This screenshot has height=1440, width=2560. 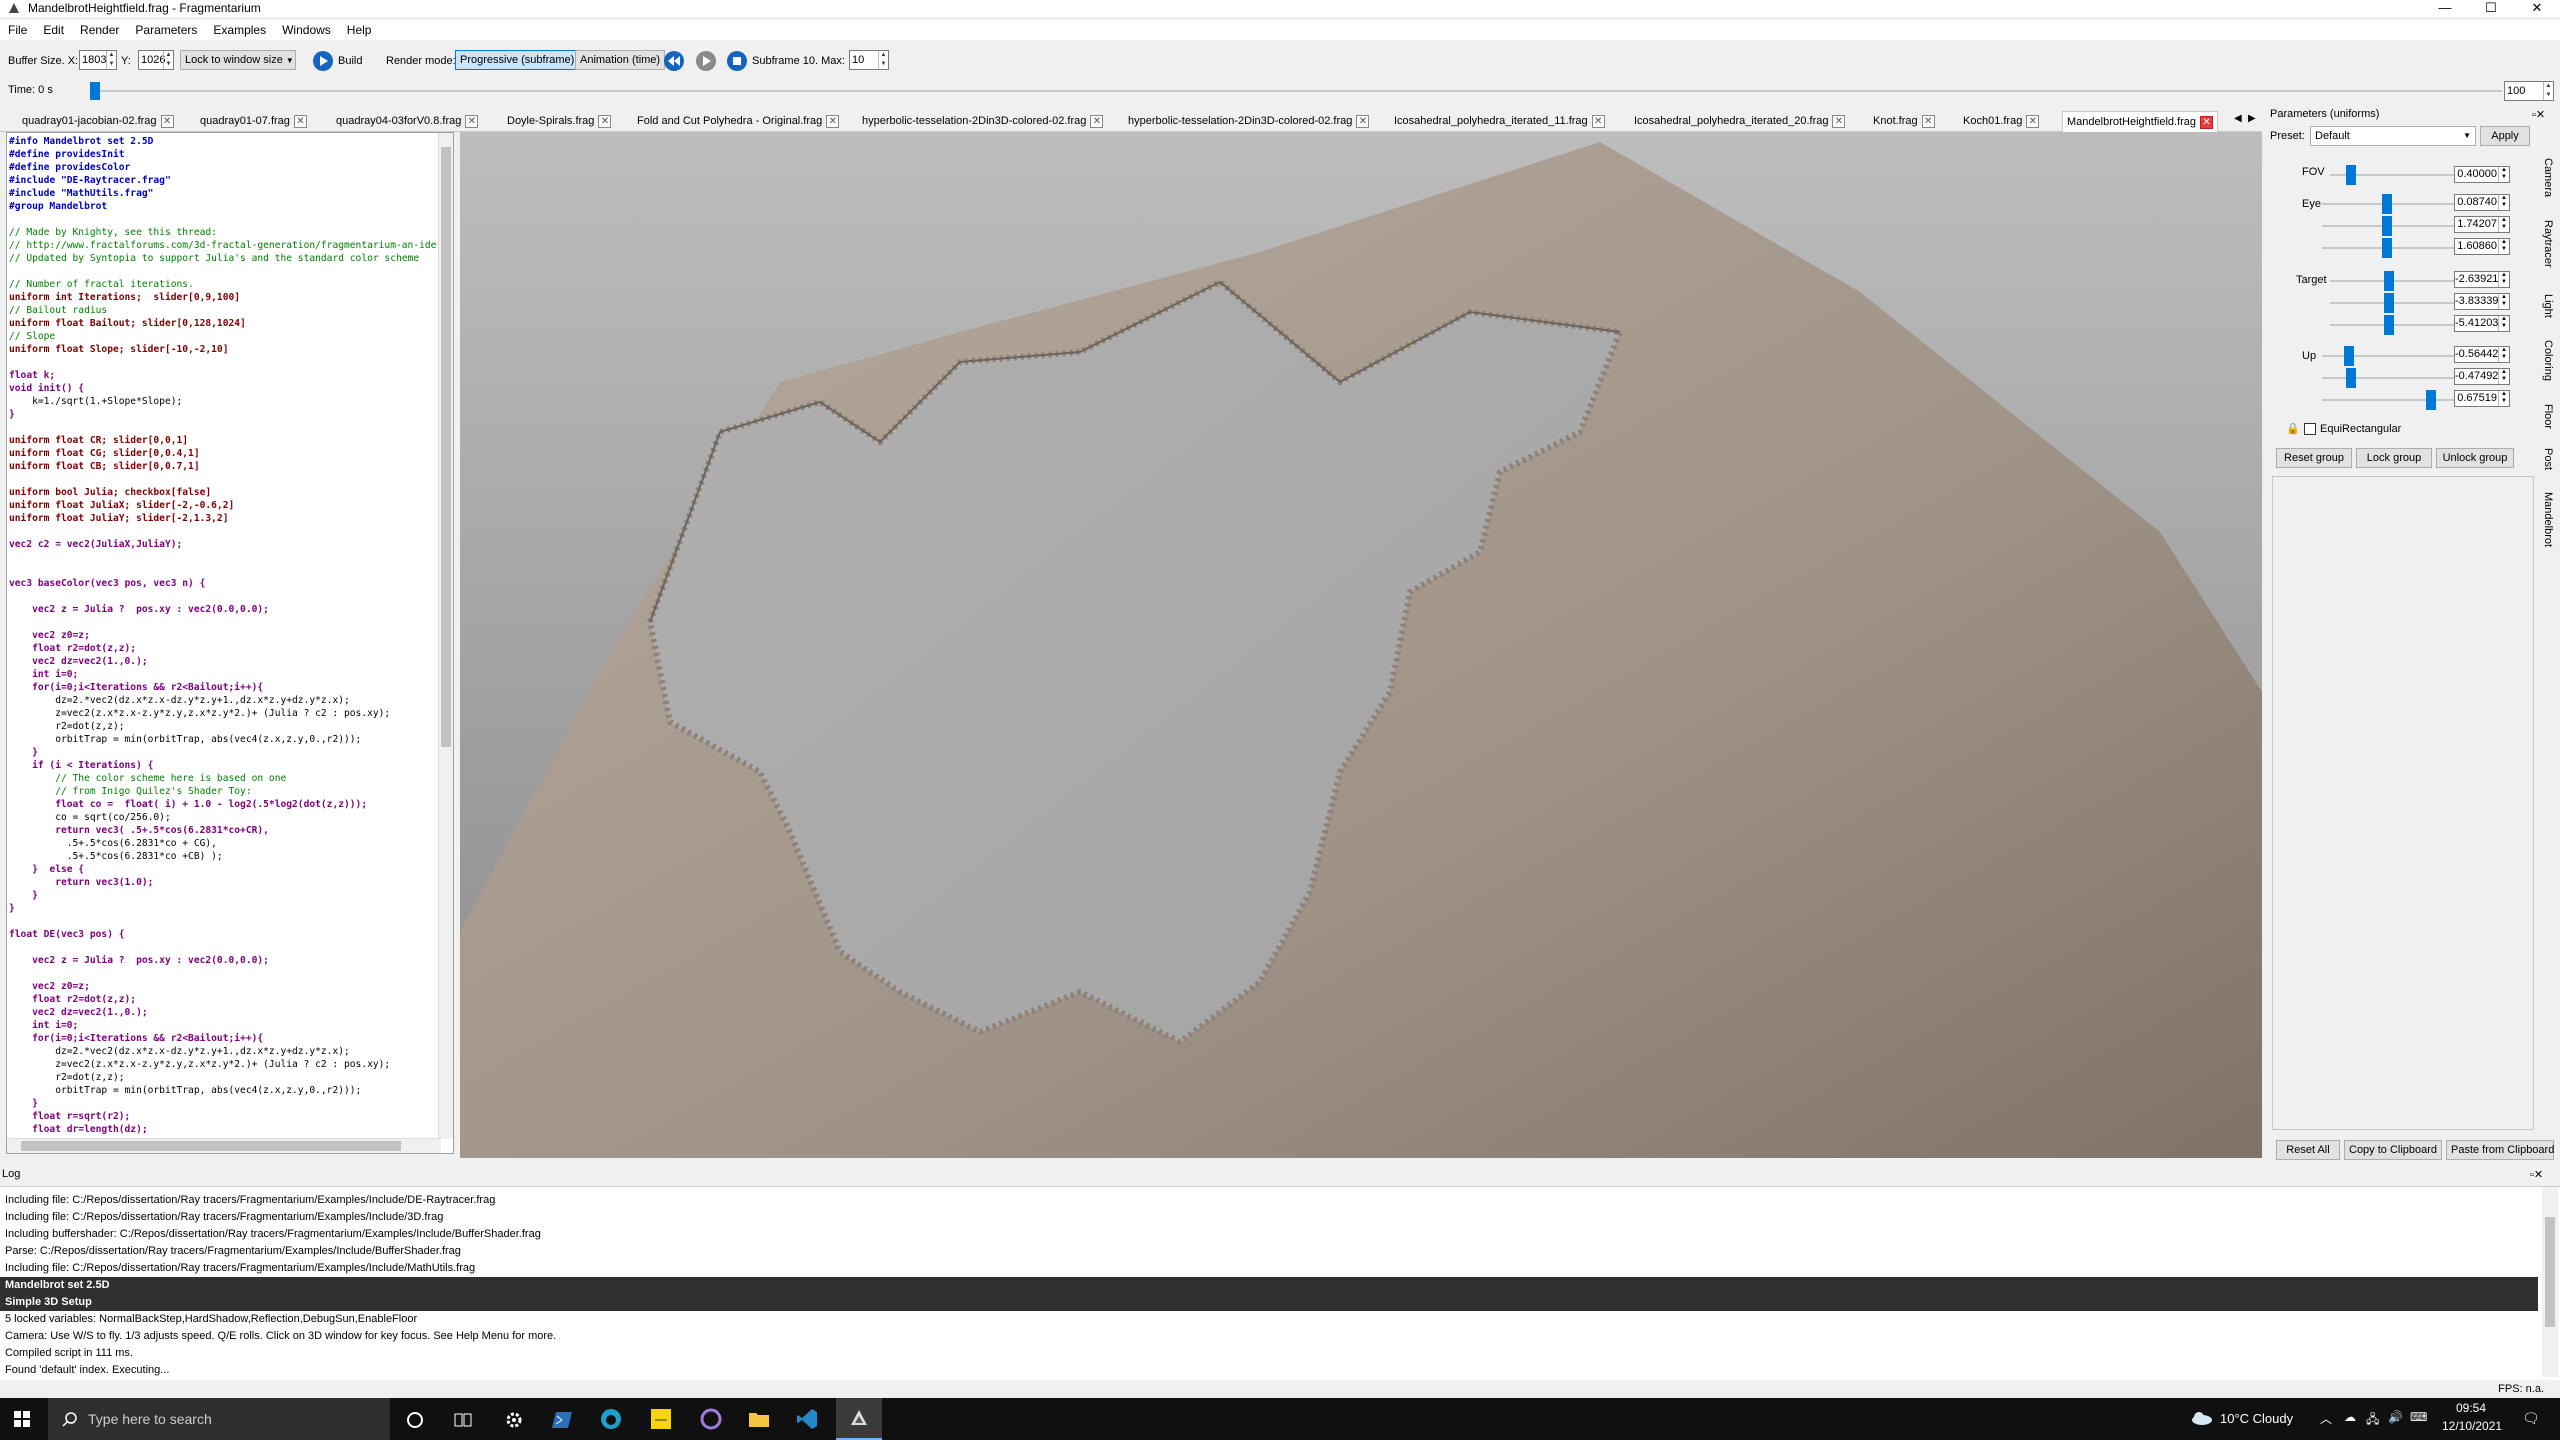 I want to click on target-z-spinbox: -5.41203 ▲ ▼, so click(x=2482, y=323).